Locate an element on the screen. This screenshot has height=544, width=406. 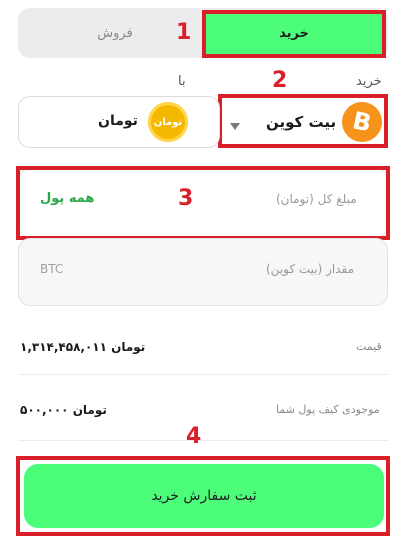
with-label: با is located at coordinates (182, 81).